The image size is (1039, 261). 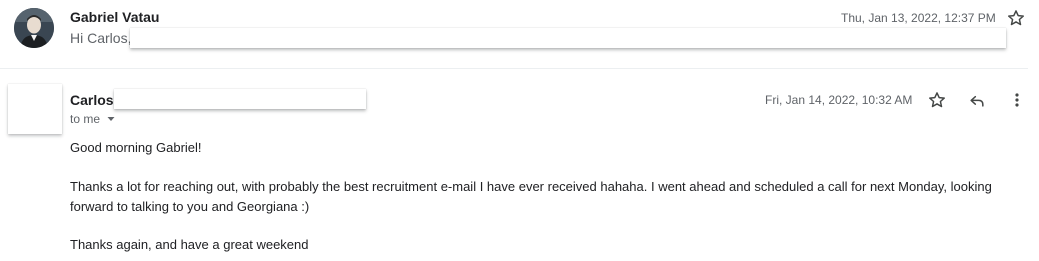 I want to click on more-vert-icon, so click(x=1017, y=100).